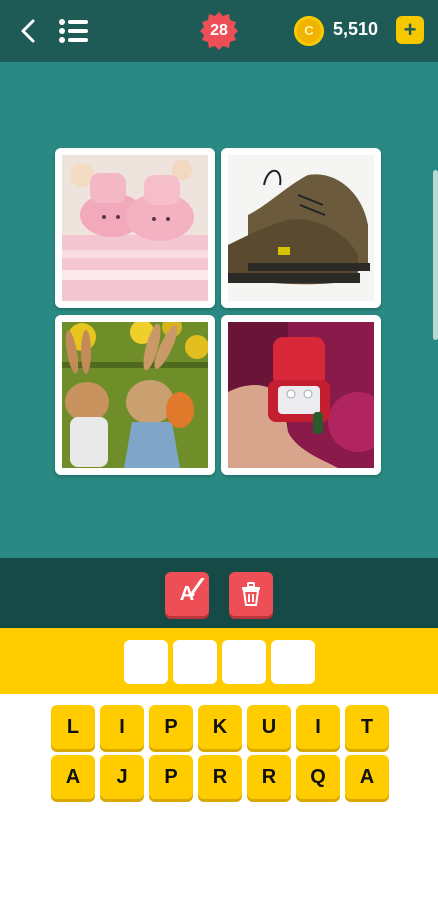  I want to click on add-coins-button: +, so click(410, 30).